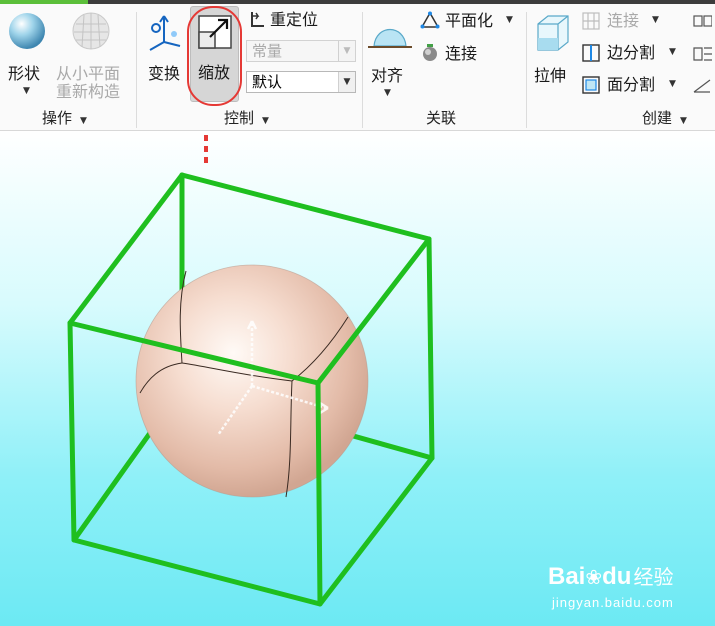 The width and height of the screenshot is (715, 626). Describe the element at coordinates (552, 52) in the screenshot. I see `extrude-button: 拉伸` at that location.